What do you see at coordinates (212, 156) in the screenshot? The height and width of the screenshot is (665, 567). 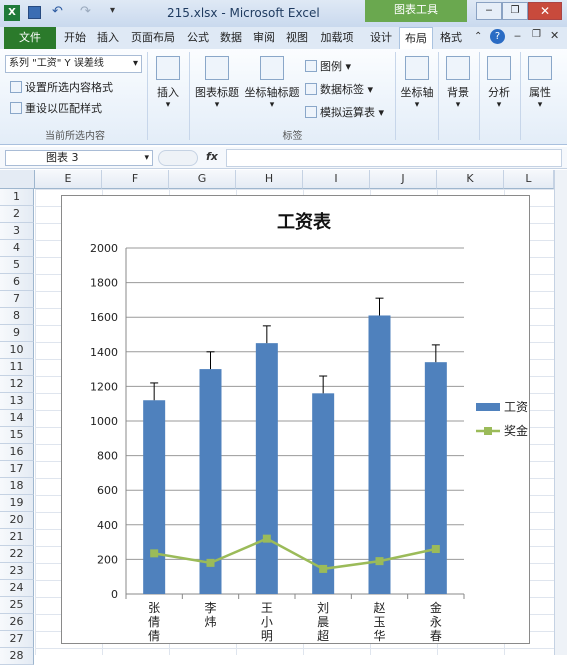 I see `fx-button: fx` at bounding box center [212, 156].